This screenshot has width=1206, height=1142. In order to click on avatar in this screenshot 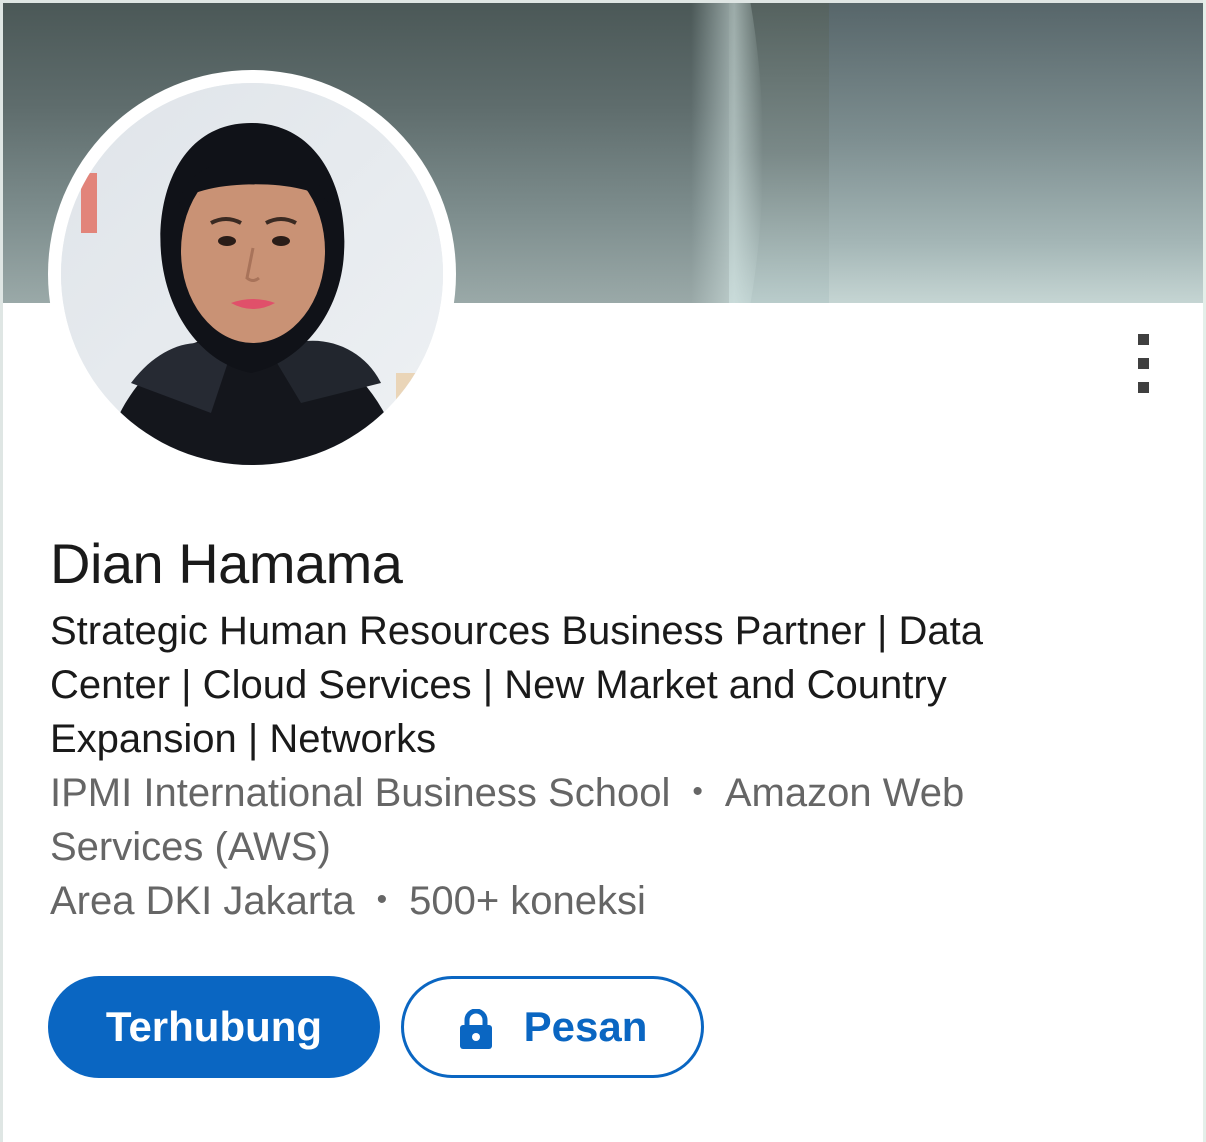, I will do `click(252, 274)`.